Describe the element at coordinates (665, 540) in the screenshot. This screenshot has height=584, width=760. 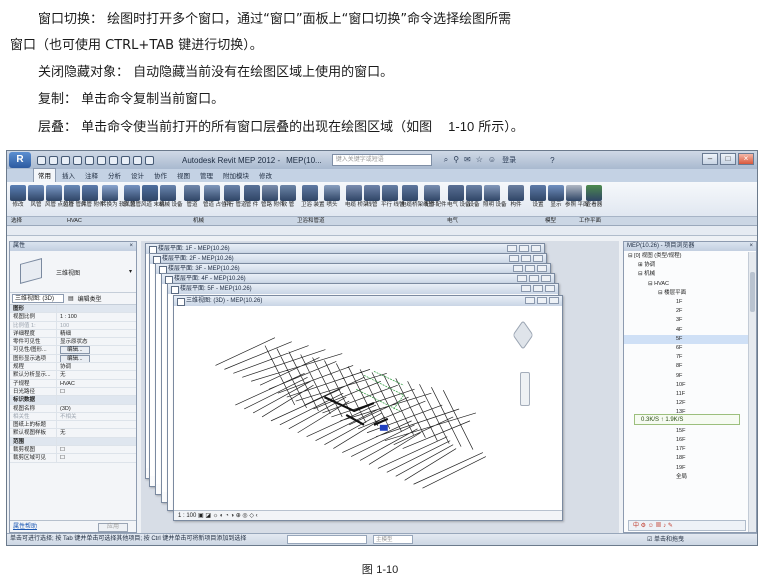
I see `drag-select-toggle: ☑ 单击和拖曳` at that location.